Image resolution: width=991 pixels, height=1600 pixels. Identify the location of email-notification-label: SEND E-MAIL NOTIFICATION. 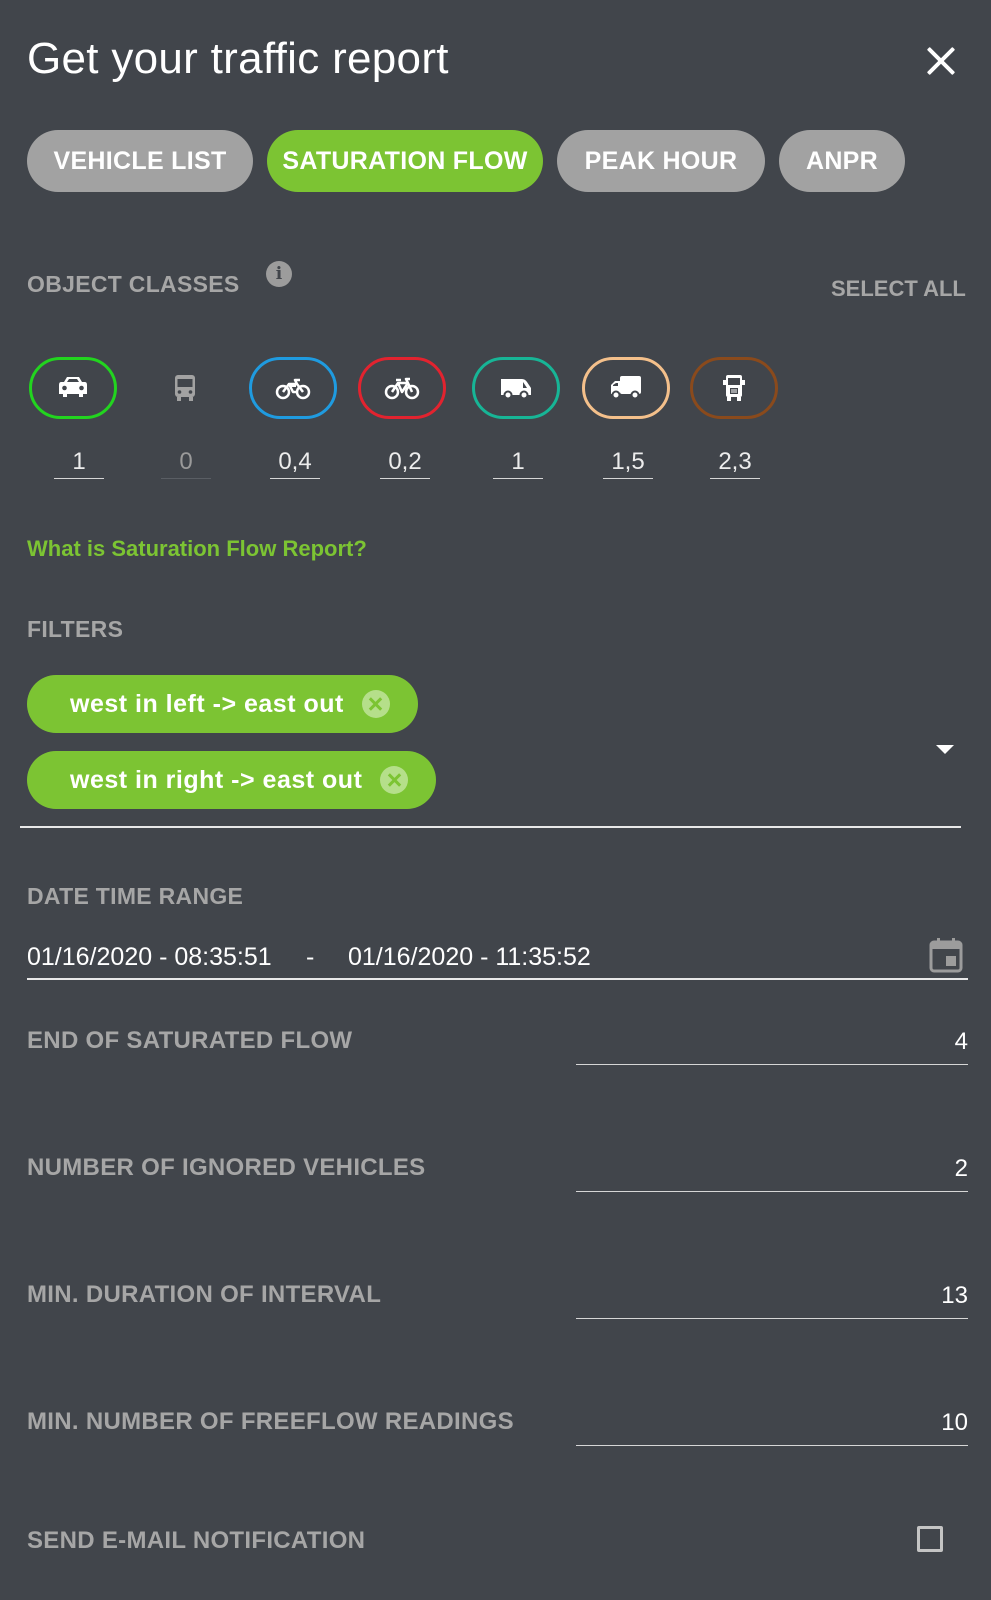
(196, 1540).